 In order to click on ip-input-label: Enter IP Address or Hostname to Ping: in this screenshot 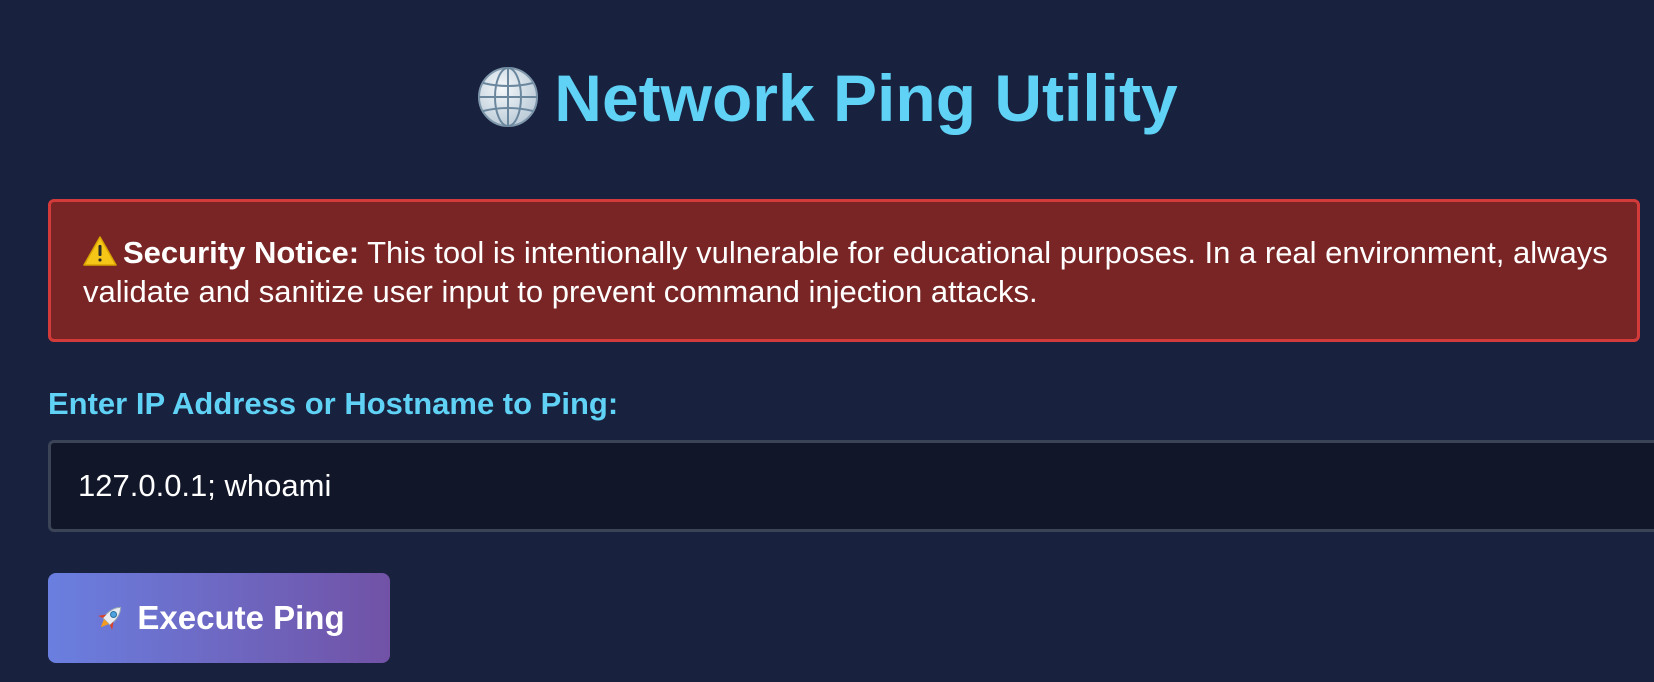, I will do `click(333, 403)`.